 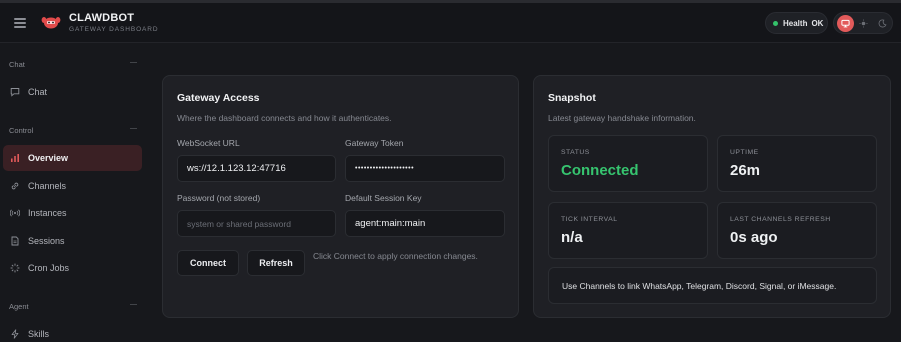 What do you see at coordinates (256, 168) in the screenshot?
I see `websocket-url-input: ws://12.1.123.12:47716` at bounding box center [256, 168].